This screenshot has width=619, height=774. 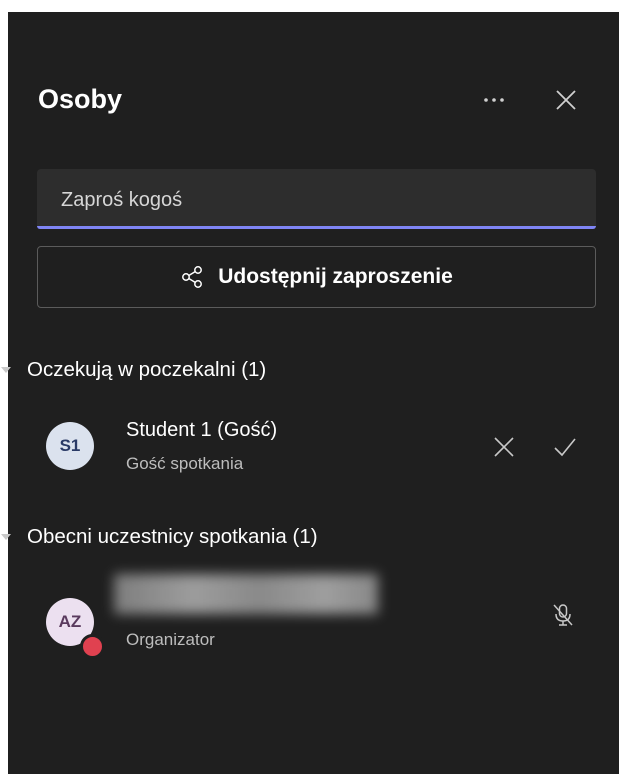 What do you see at coordinates (80, 99) in the screenshot?
I see `panel-title: Osoby` at bounding box center [80, 99].